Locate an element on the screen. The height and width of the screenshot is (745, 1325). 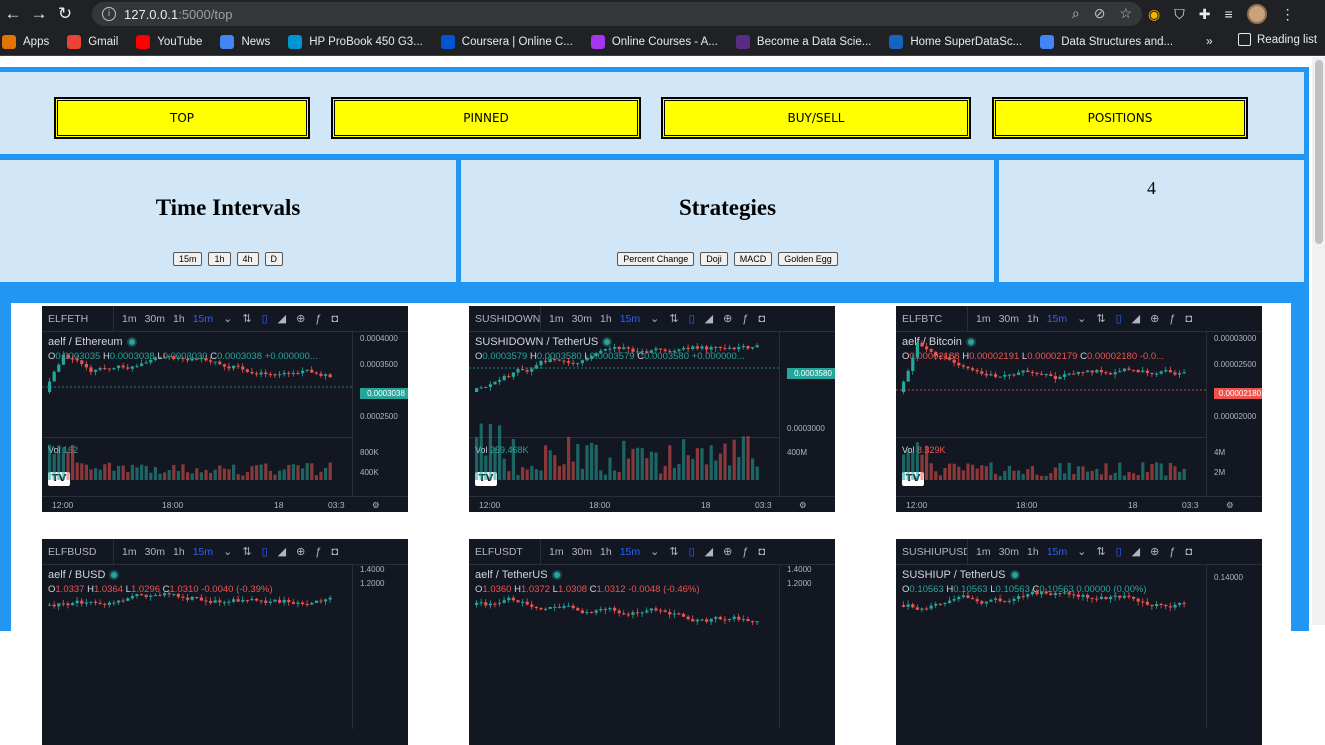
positions-button: POSITIONS is located at coordinates (1120, 118).